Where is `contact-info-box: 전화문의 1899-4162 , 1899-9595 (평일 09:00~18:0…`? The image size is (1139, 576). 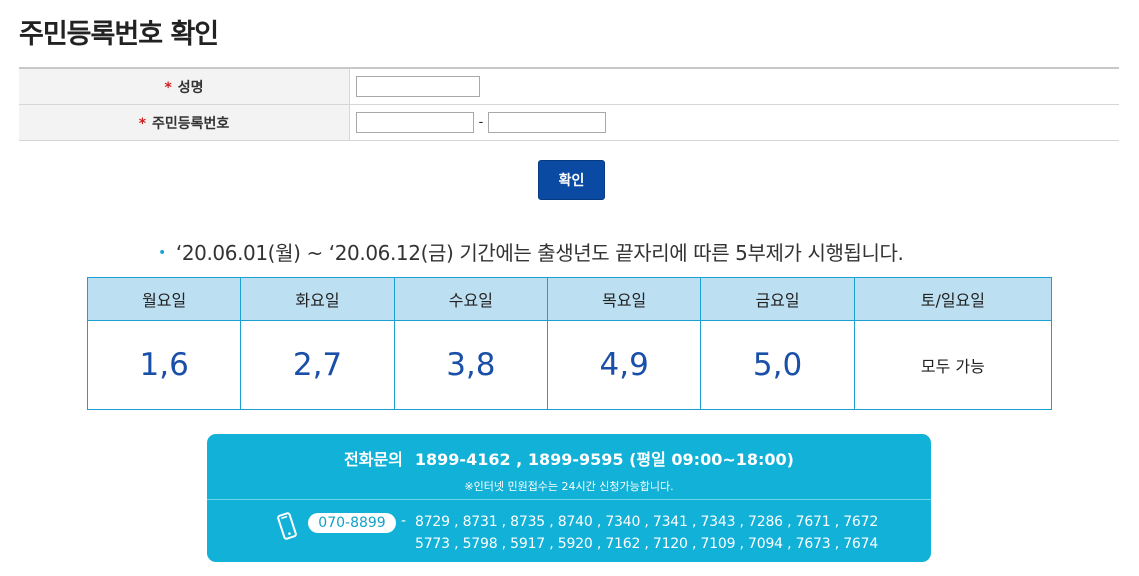
contact-info-box: 전화문의 1899-4162 , 1899-9595 (평일 09:00~18:0… is located at coordinates (569, 498).